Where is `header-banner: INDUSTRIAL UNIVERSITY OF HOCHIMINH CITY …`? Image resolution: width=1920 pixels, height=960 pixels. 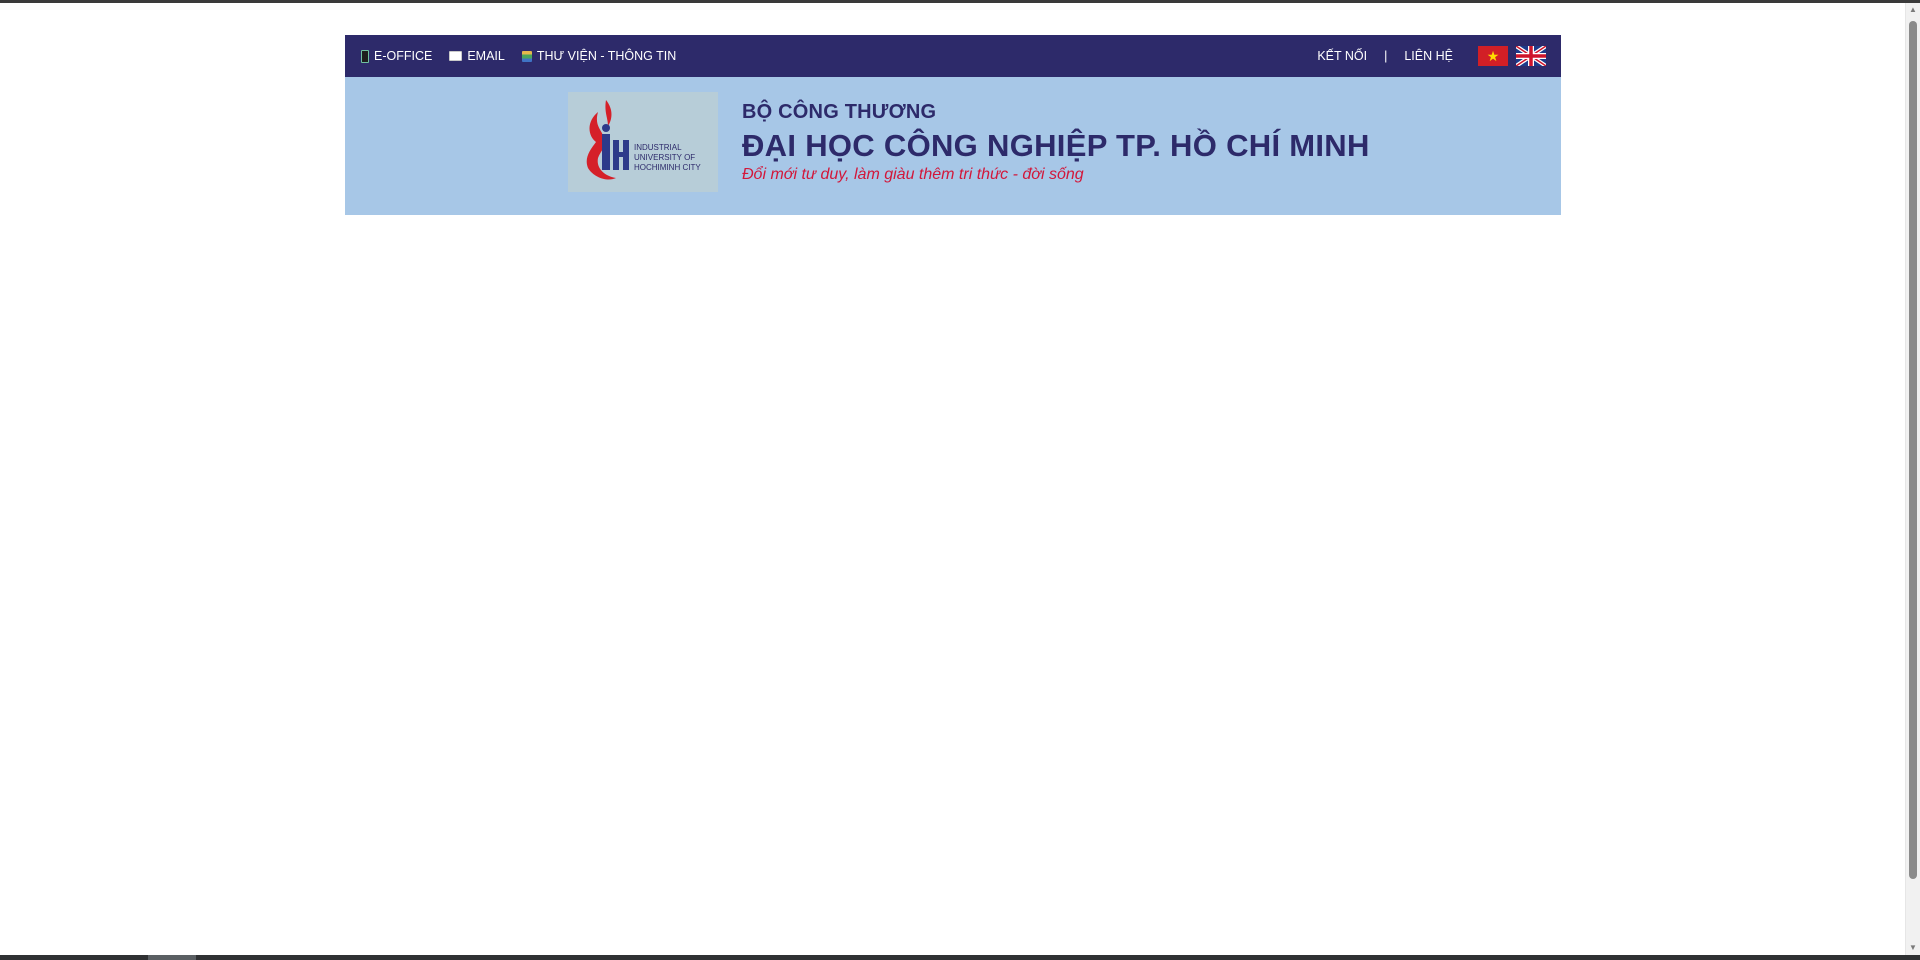
header-banner: INDUSTRIAL UNIVERSITY OF HOCHIMINH CITY … is located at coordinates (953, 146).